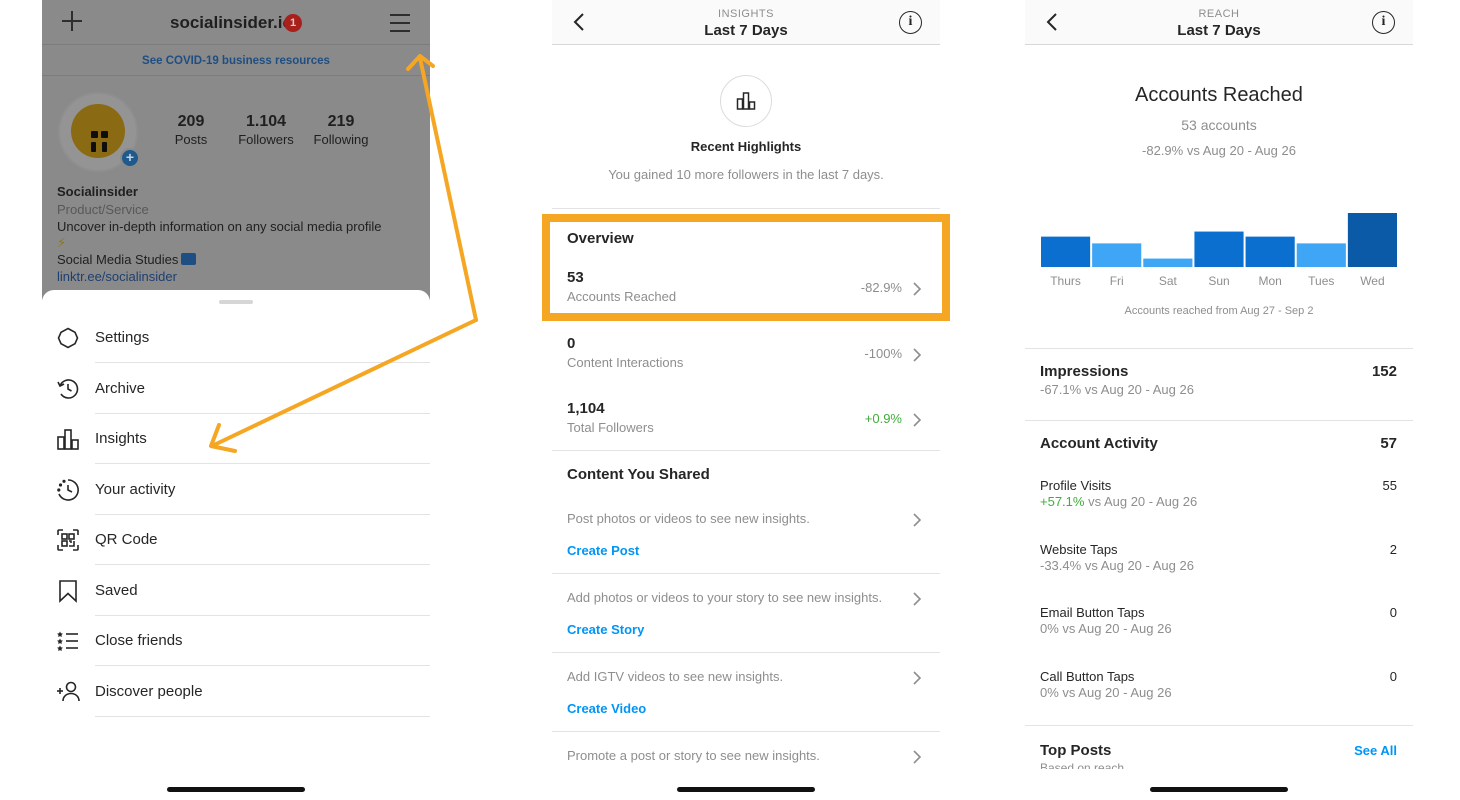  I want to click on chart-caption: Accounts reached from Aug 27 - Sep 2, so click(1219, 311).